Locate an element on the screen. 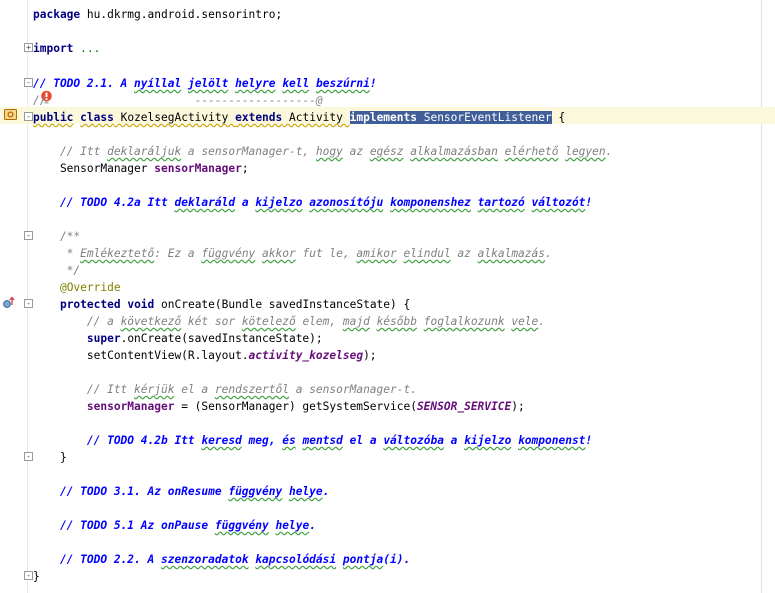 This screenshot has width=775, height=593. code-token: setContentView(R.layout. is located at coordinates (141, 355).